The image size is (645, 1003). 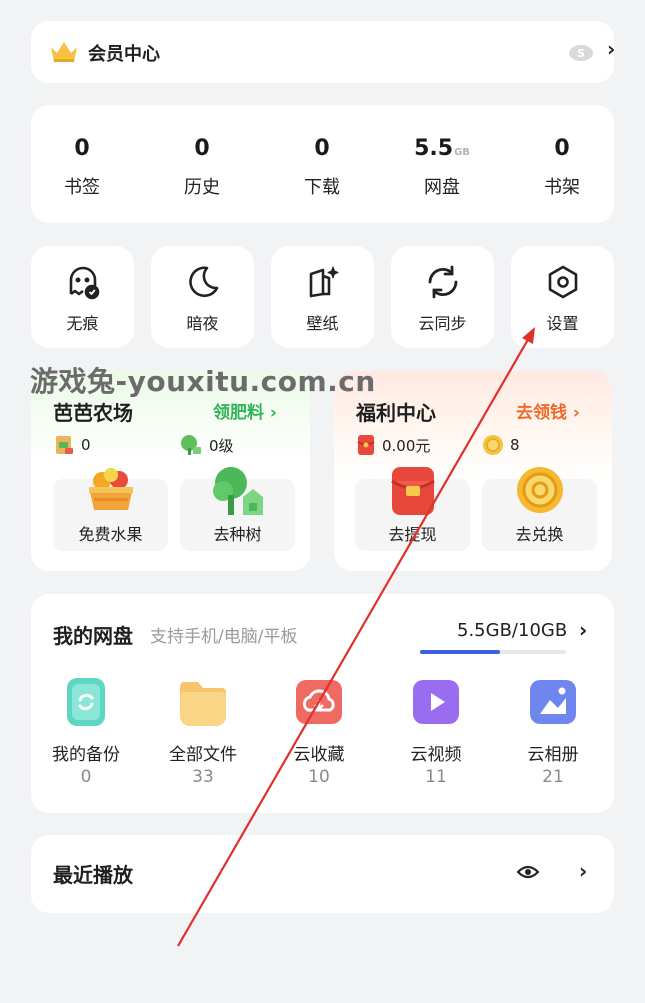 I want to click on tree-level-icon, so click(x=191, y=445).